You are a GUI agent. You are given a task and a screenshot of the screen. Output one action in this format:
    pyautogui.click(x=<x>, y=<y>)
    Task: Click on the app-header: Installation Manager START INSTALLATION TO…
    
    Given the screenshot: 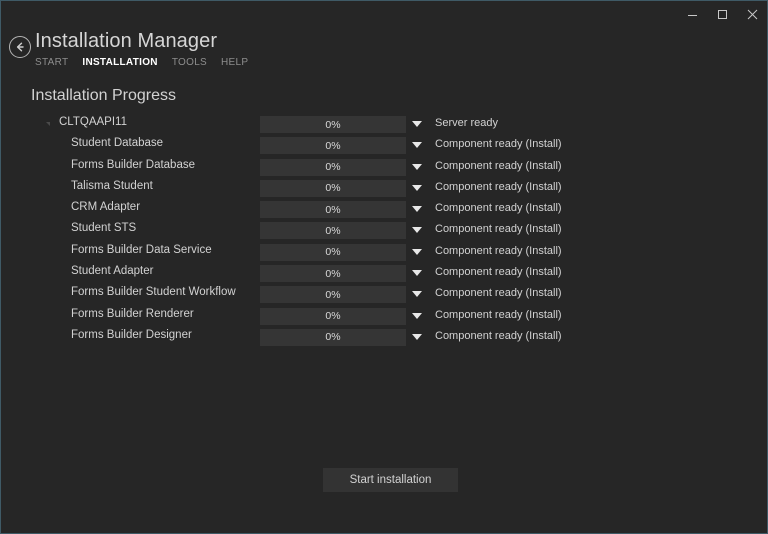 What is the action you would take?
    pyautogui.click(x=384, y=53)
    